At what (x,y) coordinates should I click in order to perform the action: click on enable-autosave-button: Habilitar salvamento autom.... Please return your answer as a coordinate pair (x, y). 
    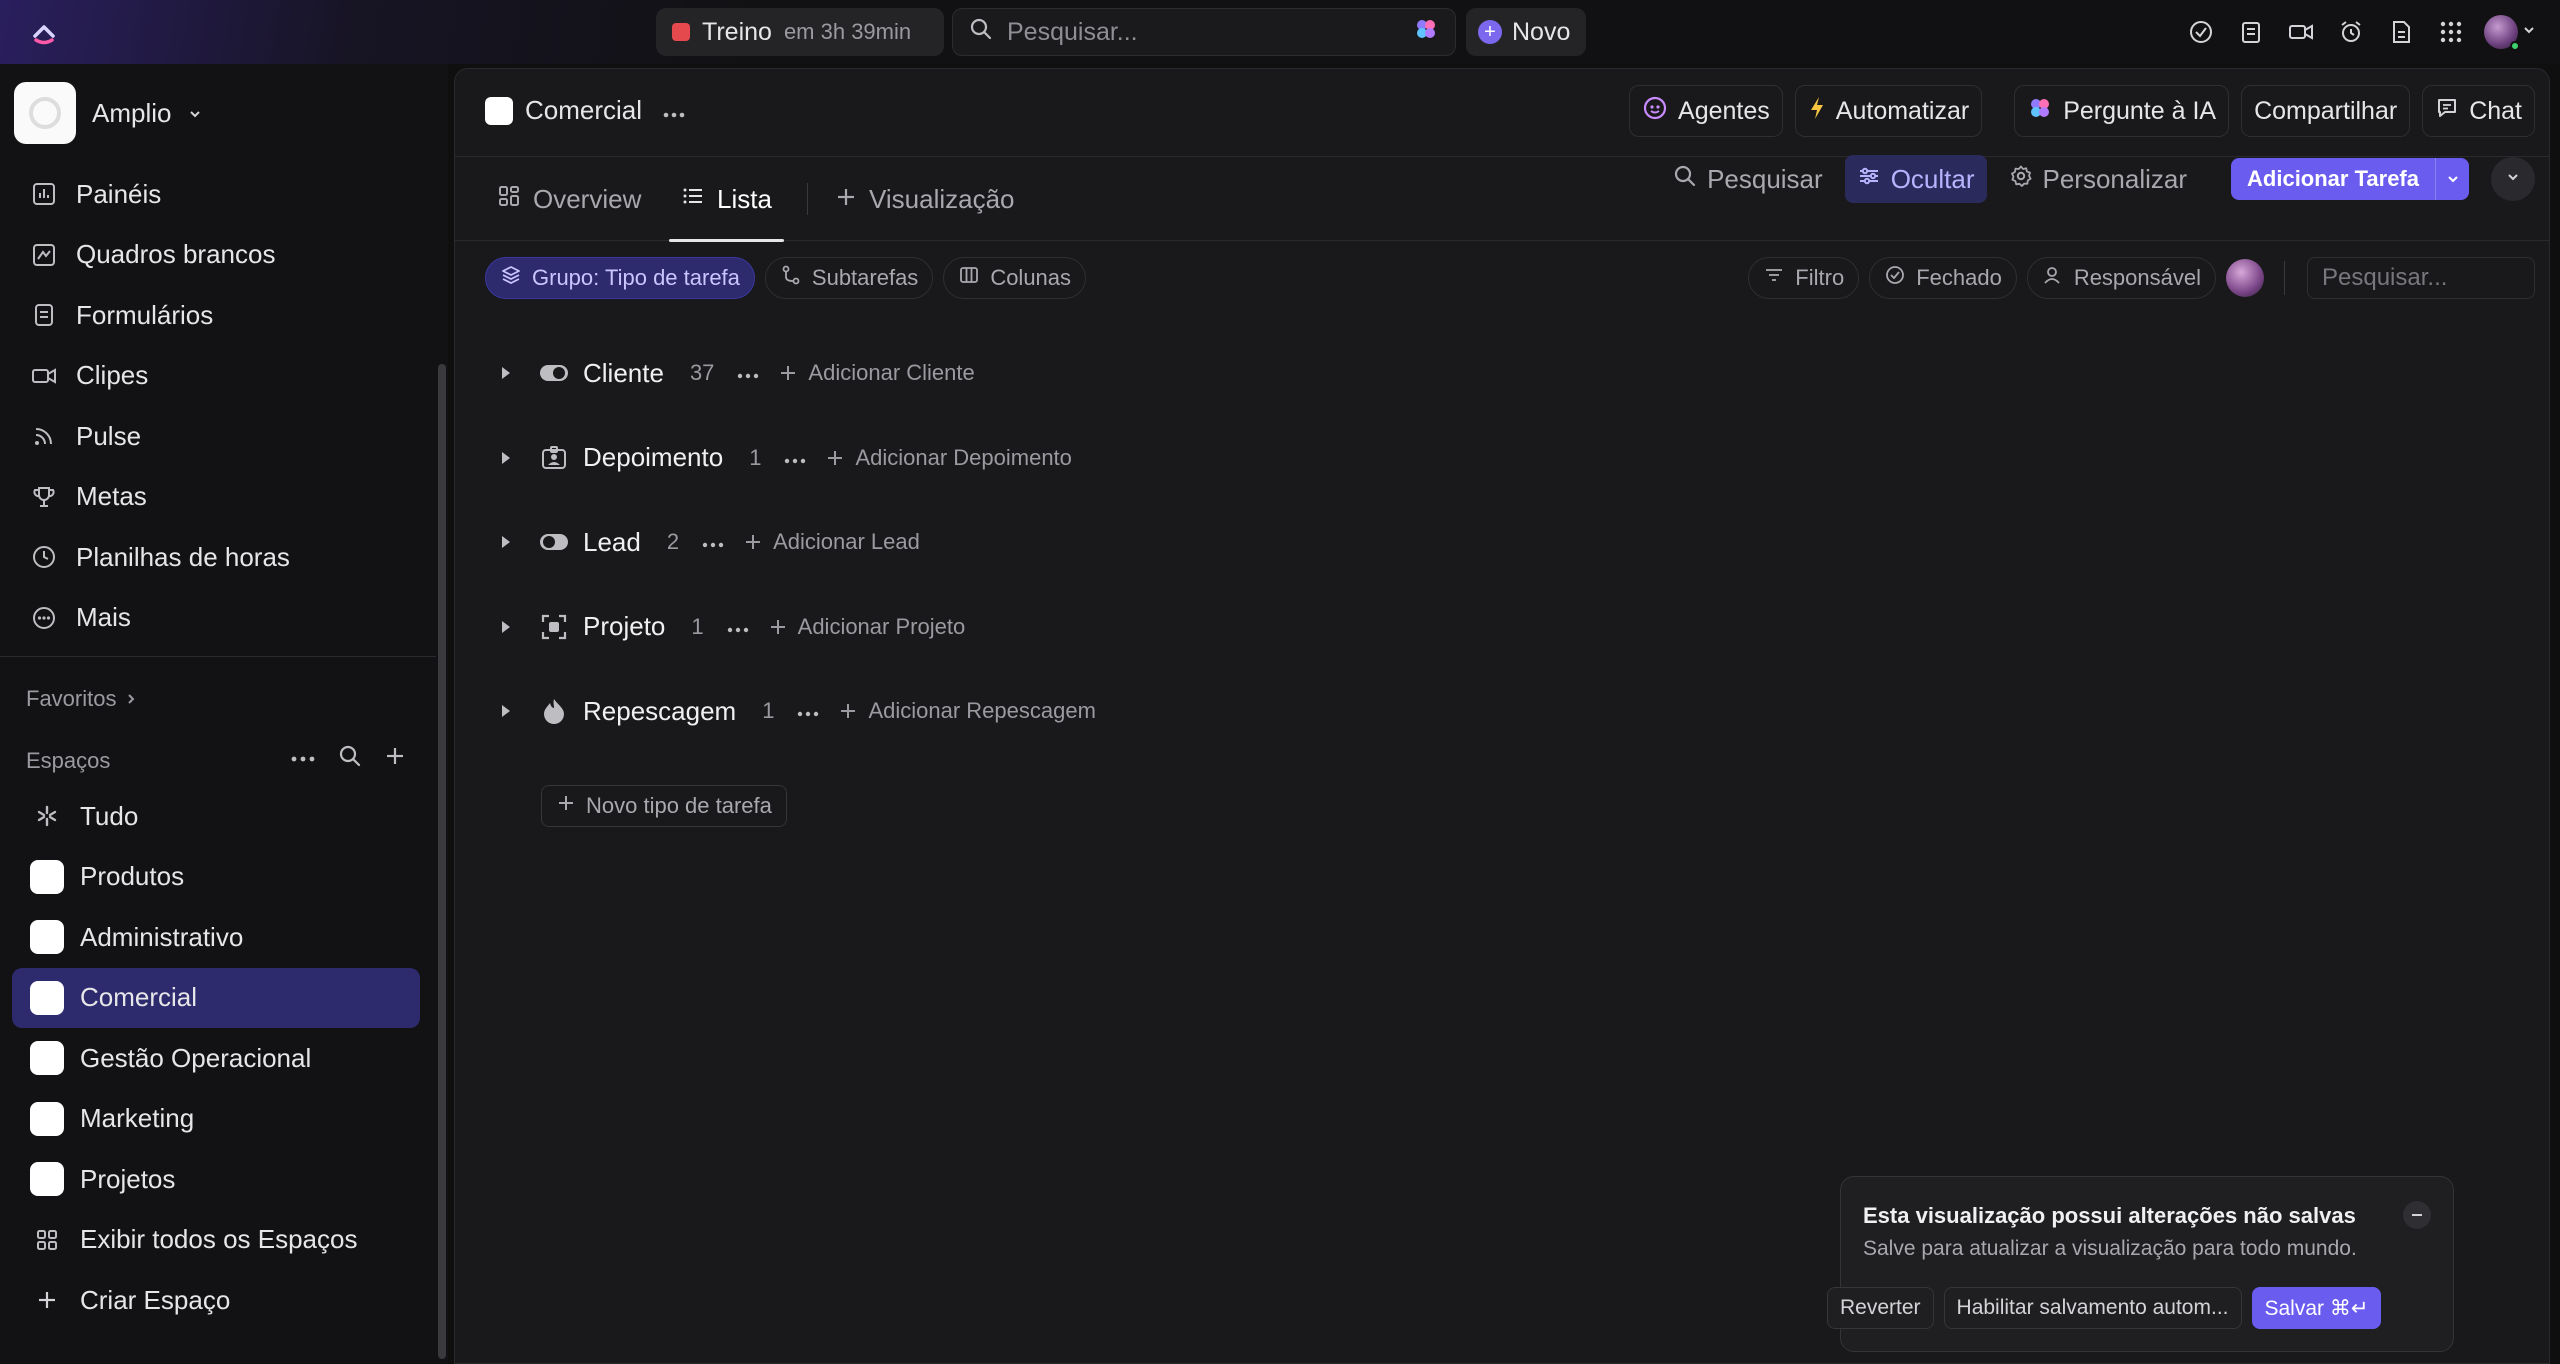
    Looking at the image, I should click on (2092, 1308).